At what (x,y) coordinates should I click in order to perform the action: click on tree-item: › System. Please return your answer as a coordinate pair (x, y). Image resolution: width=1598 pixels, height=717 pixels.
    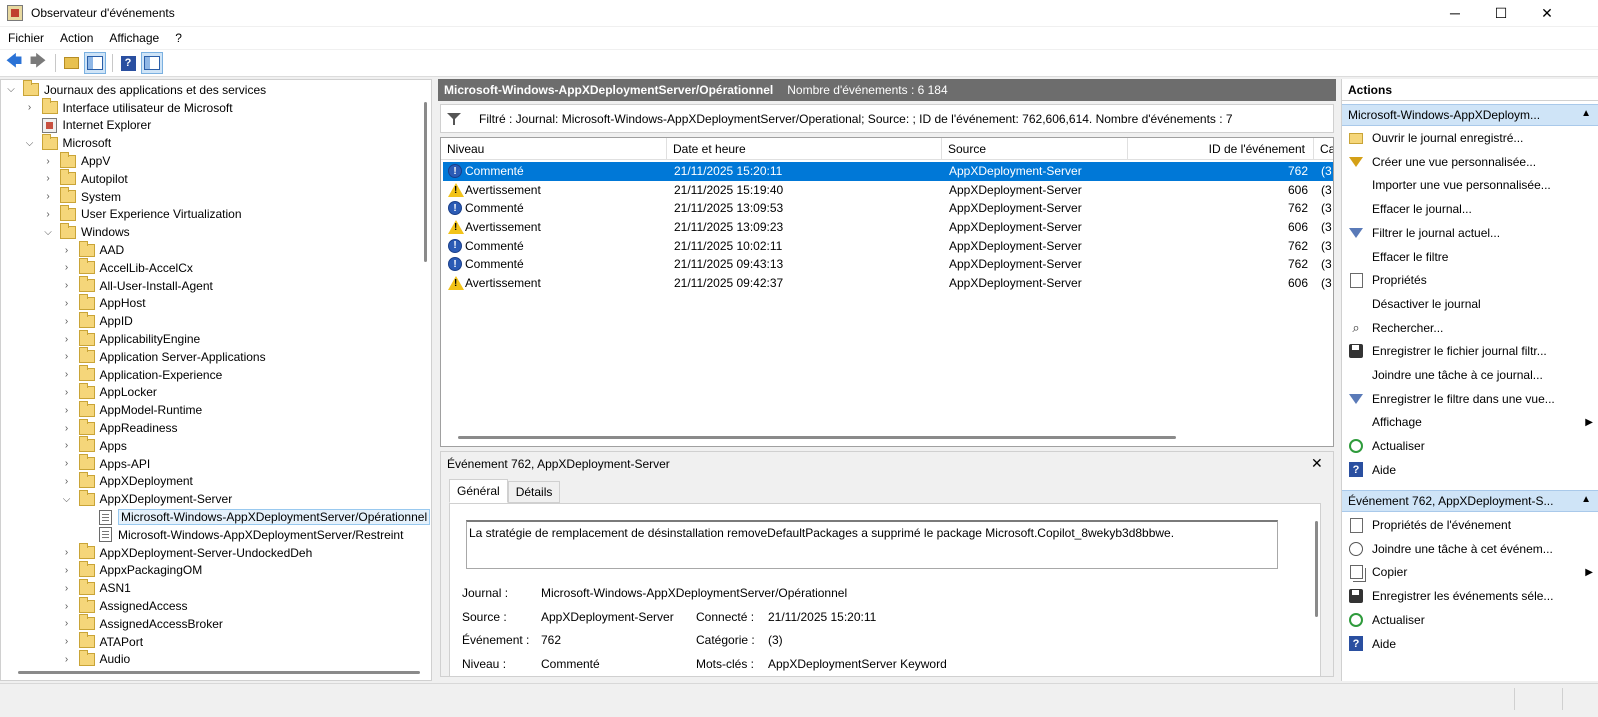
    Looking at the image, I should click on (81, 196).